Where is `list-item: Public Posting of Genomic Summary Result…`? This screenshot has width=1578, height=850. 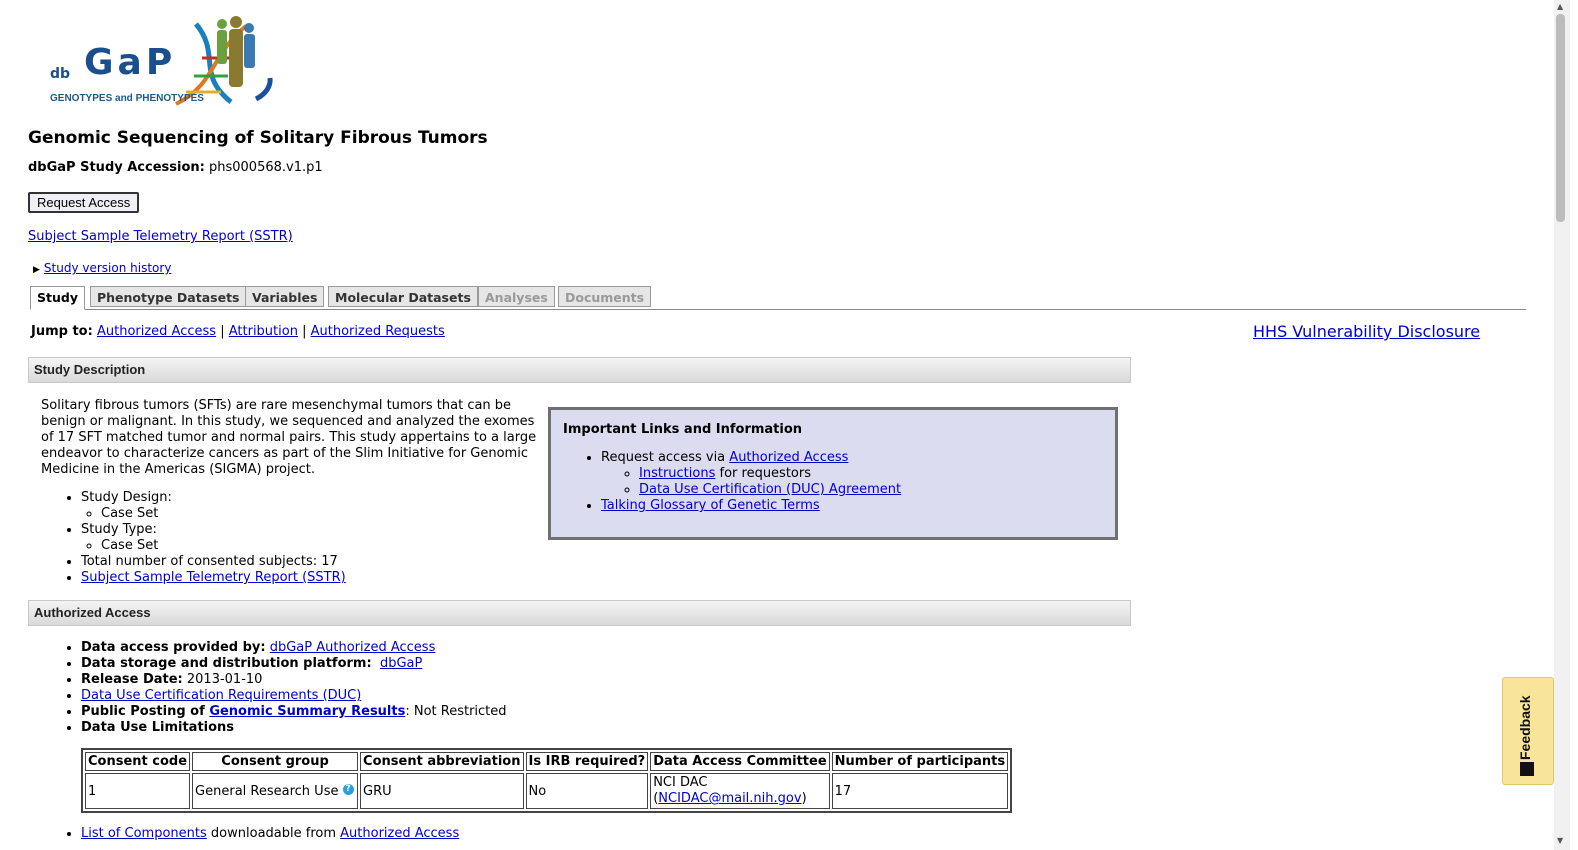 list-item: Public Posting of Genomic Summary Result… is located at coordinates (294, 712).